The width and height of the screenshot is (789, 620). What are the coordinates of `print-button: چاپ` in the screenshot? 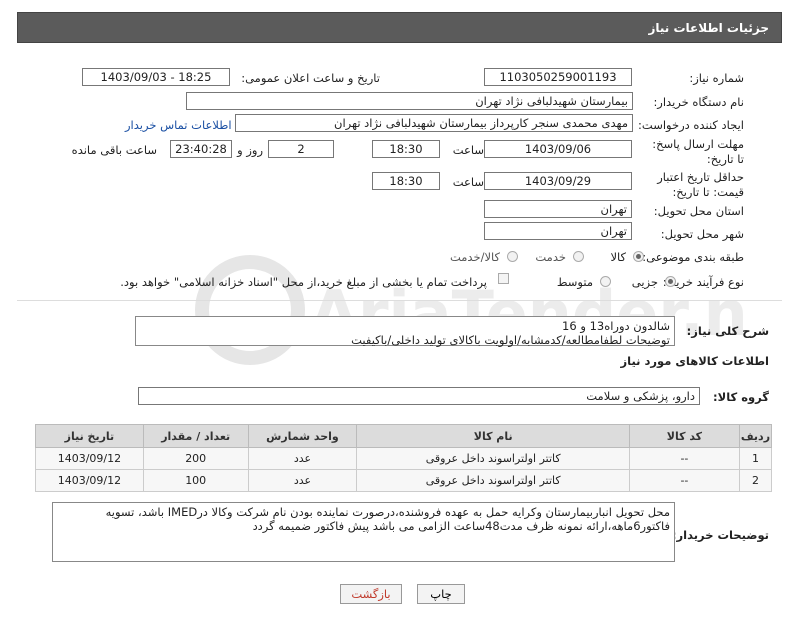 It's located at (441, 594).